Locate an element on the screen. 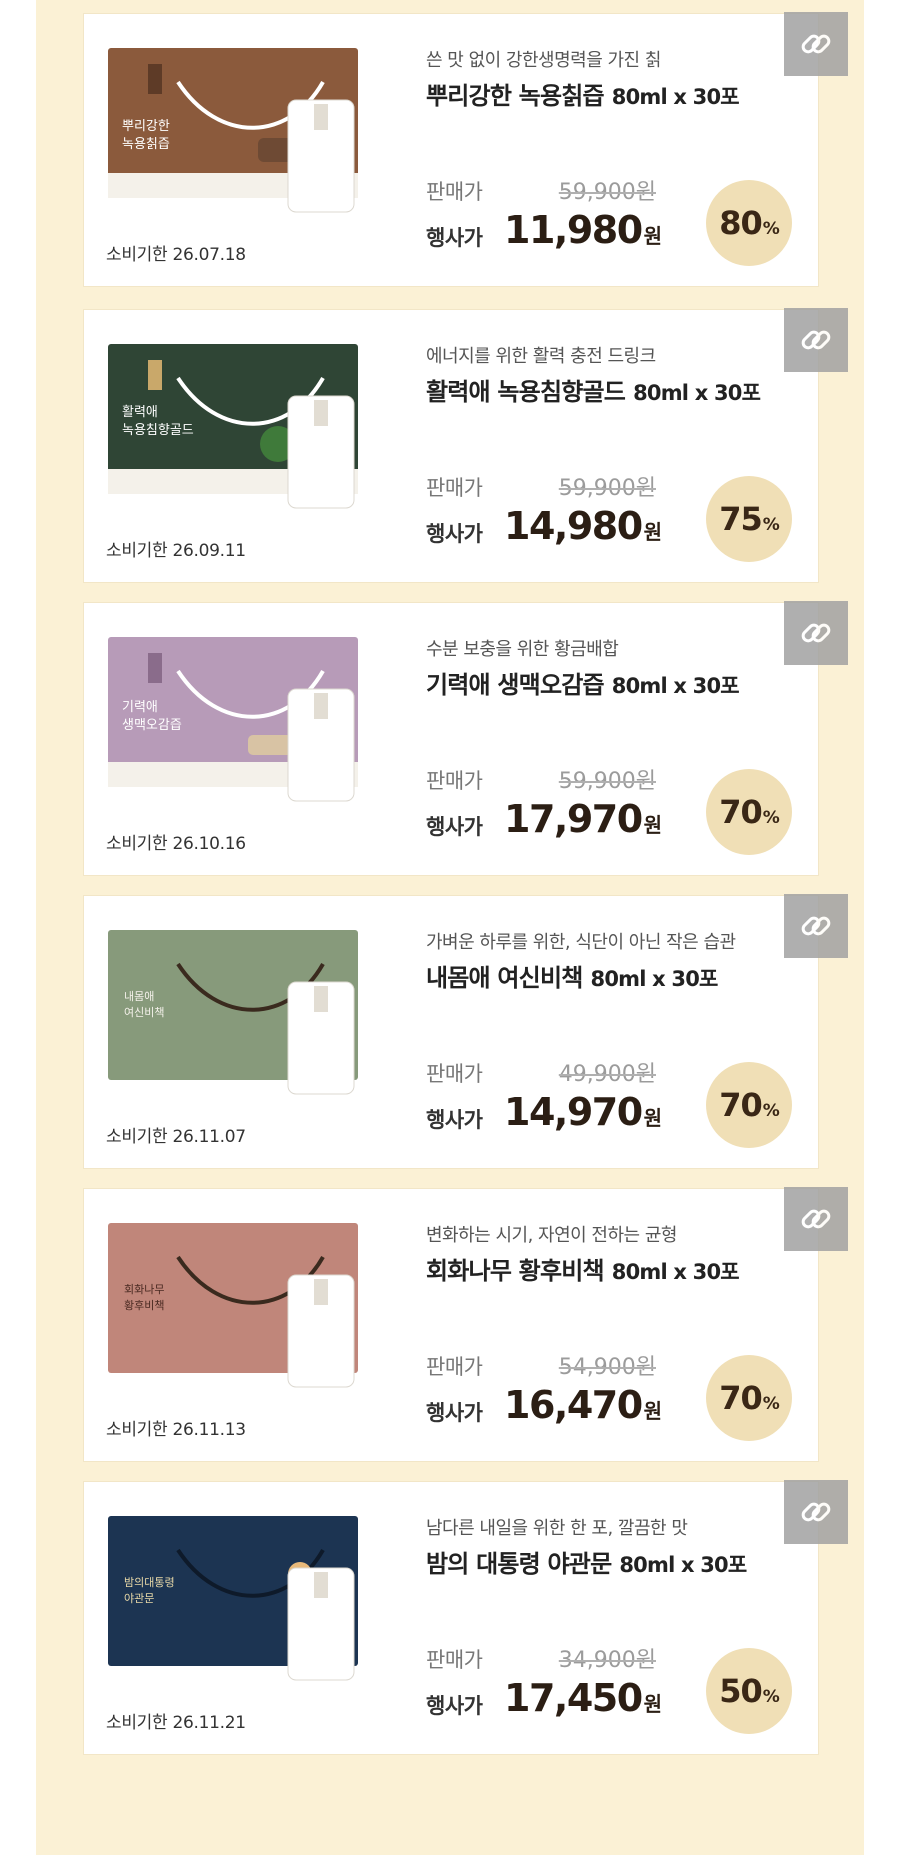 The height and width of the screenshot is (1855, 900). discount-value: 50 is located at coordinates (741, 1691).